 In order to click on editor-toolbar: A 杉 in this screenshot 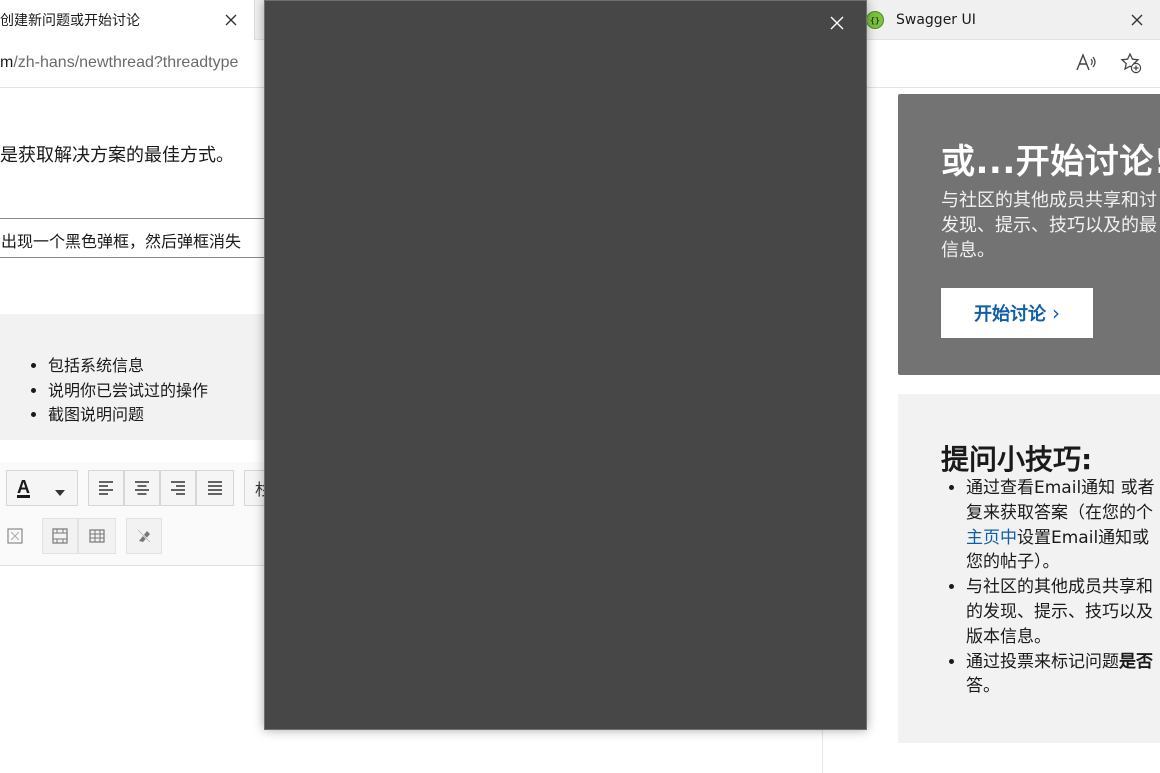, I will do `click(147, 514)`.